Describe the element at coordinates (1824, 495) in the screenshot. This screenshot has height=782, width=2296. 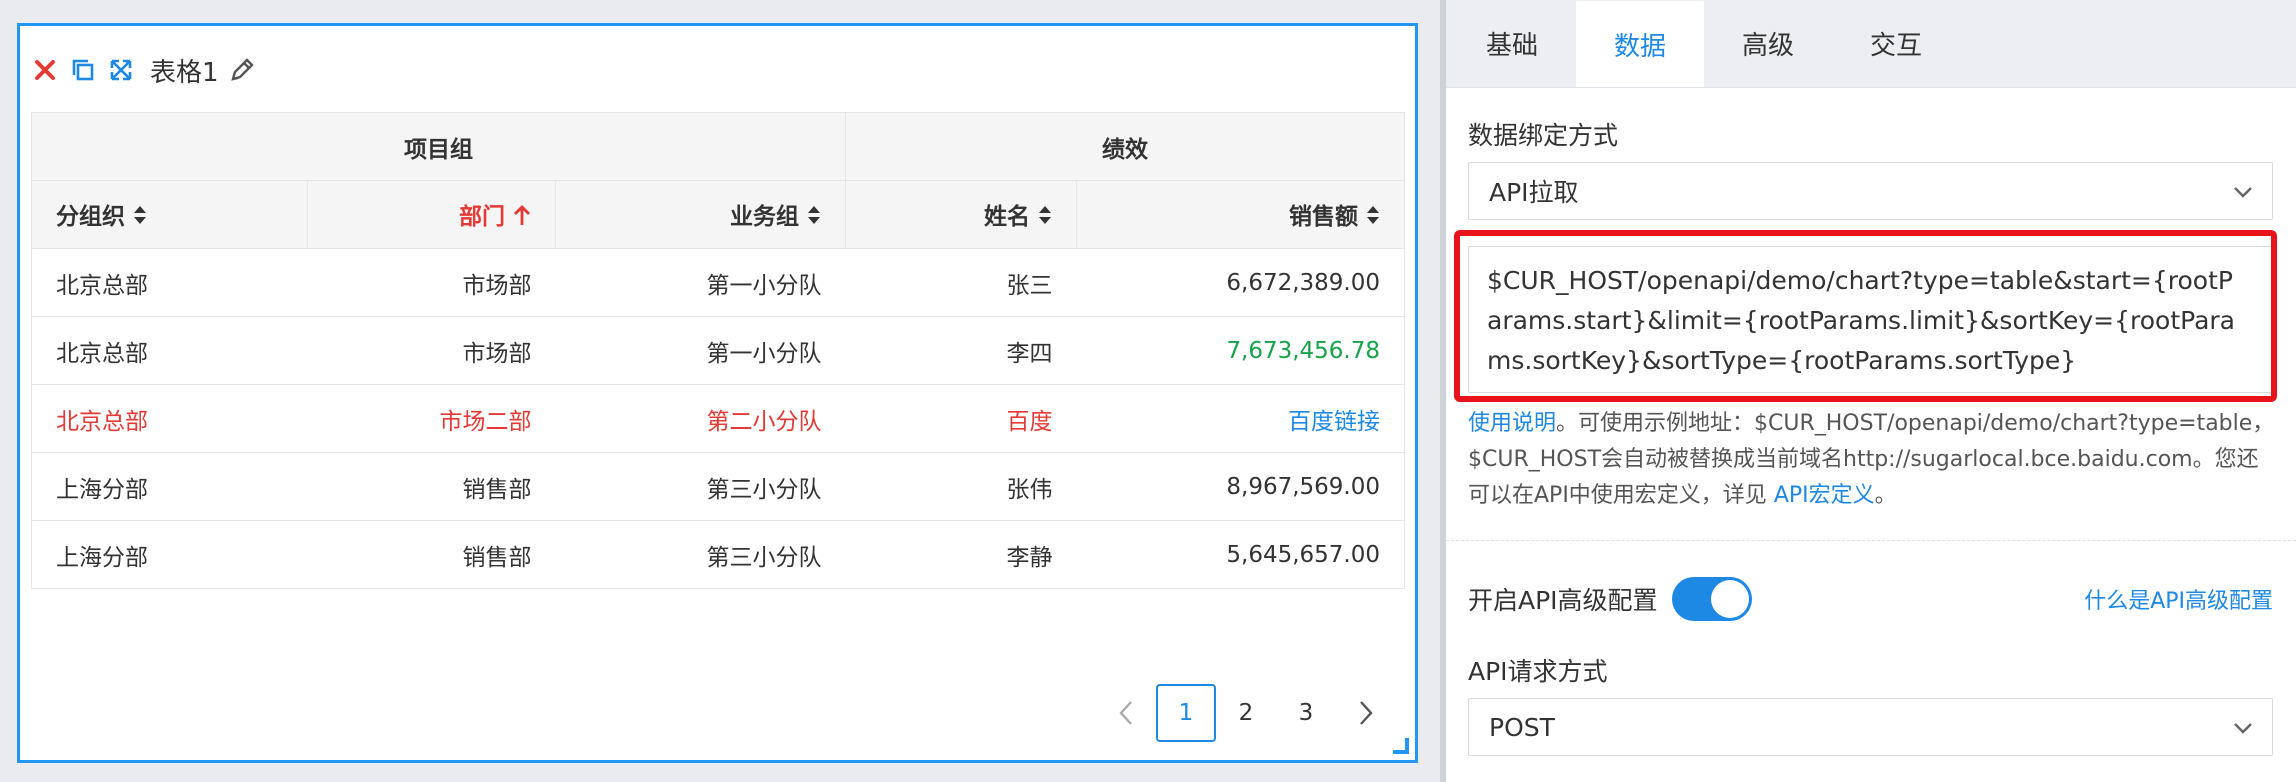
I see `help-link-macro: API宏定义` at that location.